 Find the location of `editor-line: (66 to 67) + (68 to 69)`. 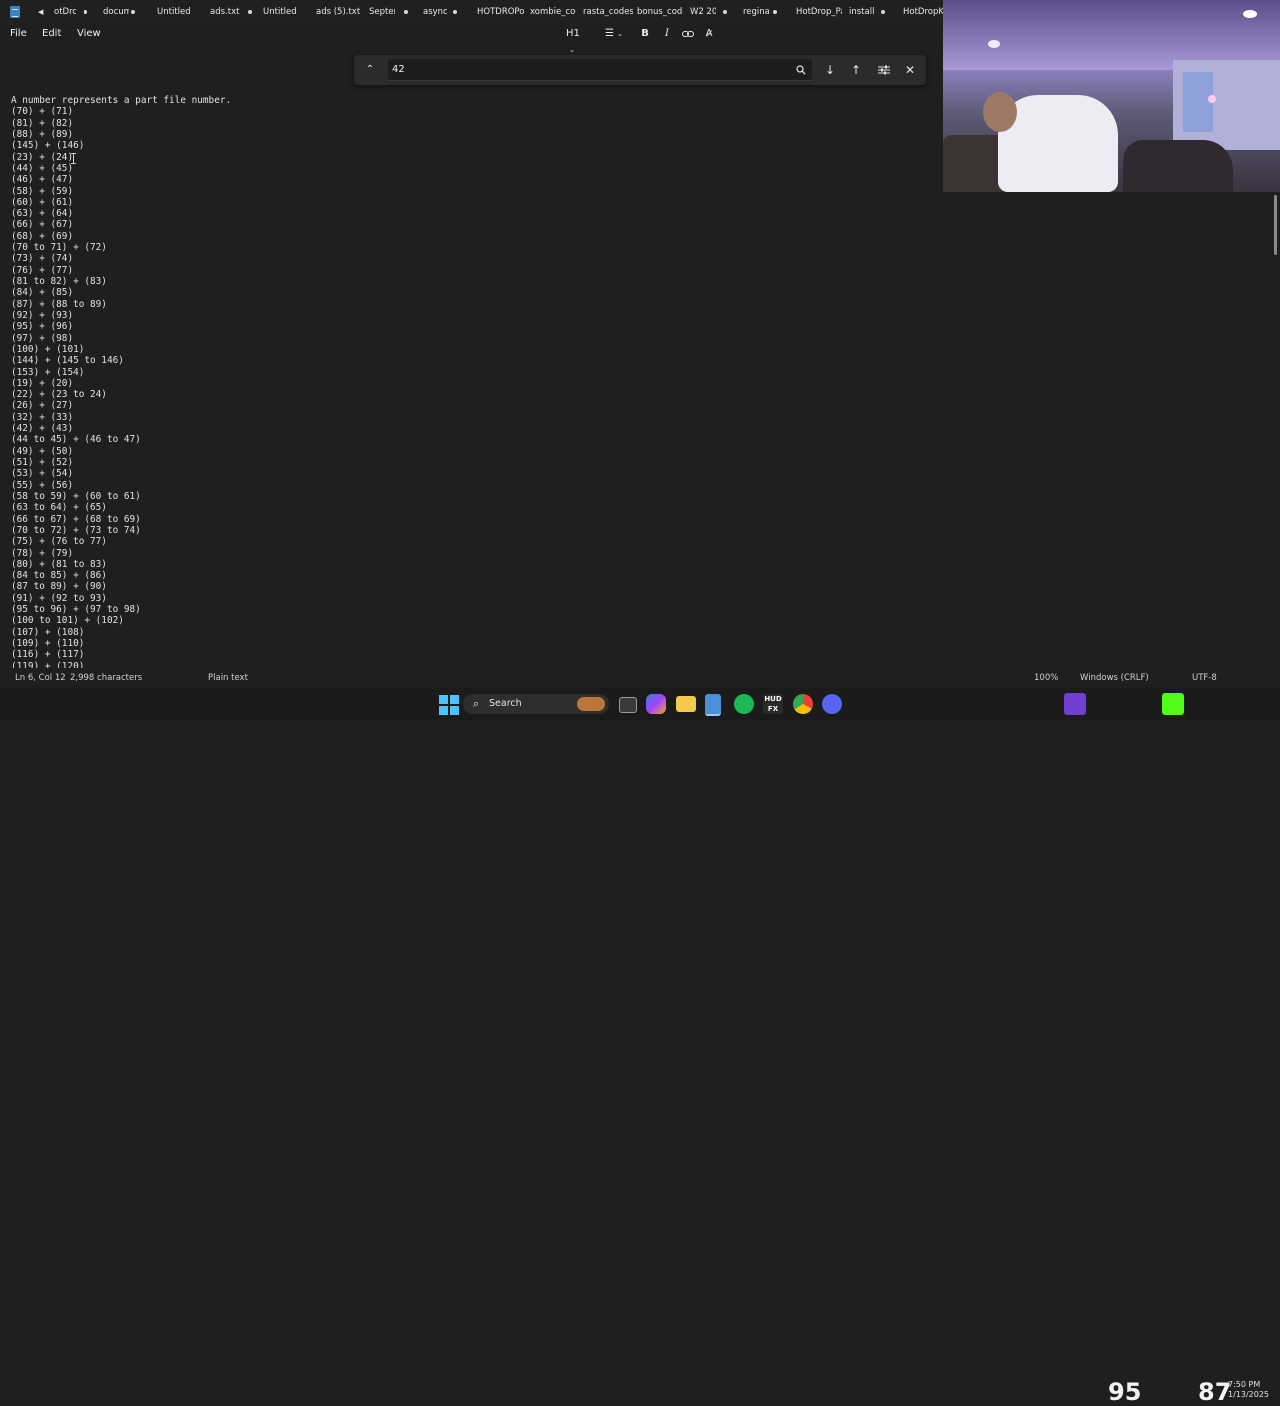

editor-line: (66 to 67) + (68 to 69) is located at coordinates (461, 519).